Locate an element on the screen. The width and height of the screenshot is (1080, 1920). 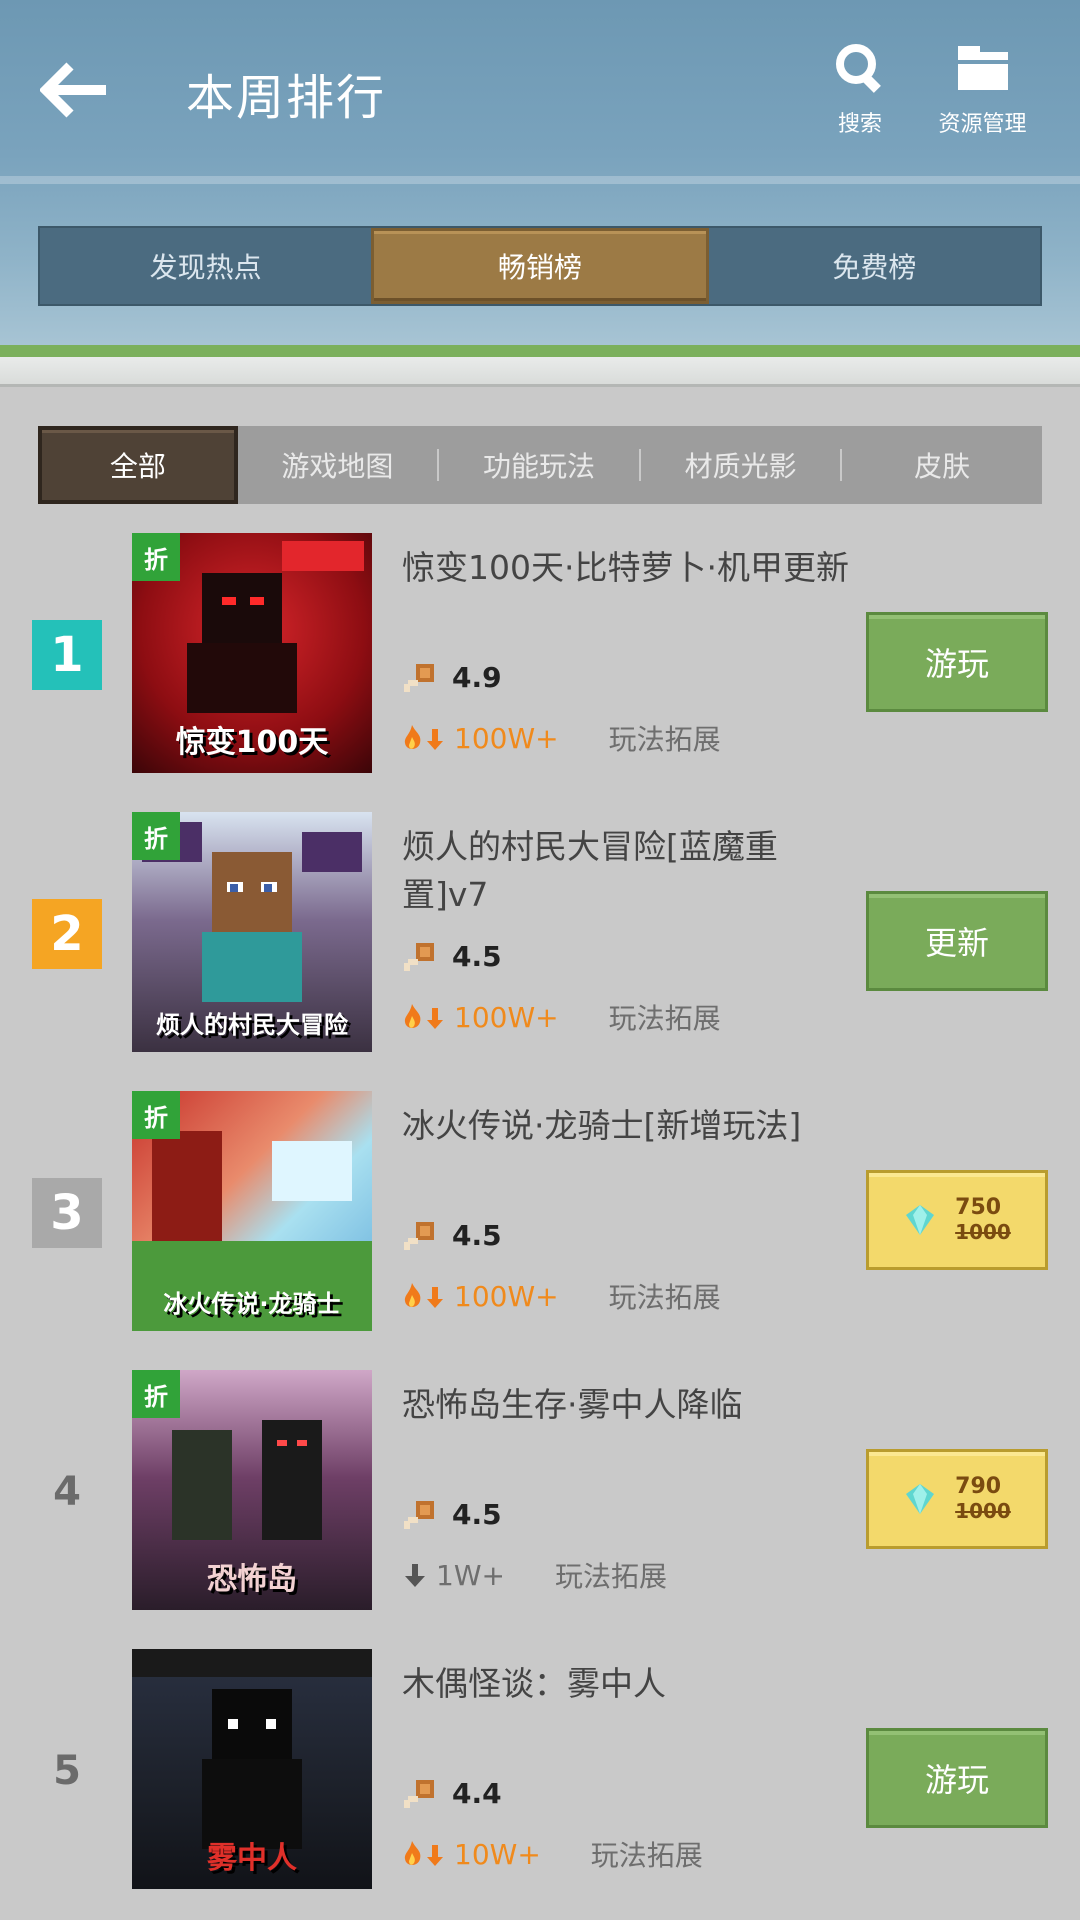
item-title: 恐怖岛生存·雾中人降临 is located at coordinates (632, 1405).